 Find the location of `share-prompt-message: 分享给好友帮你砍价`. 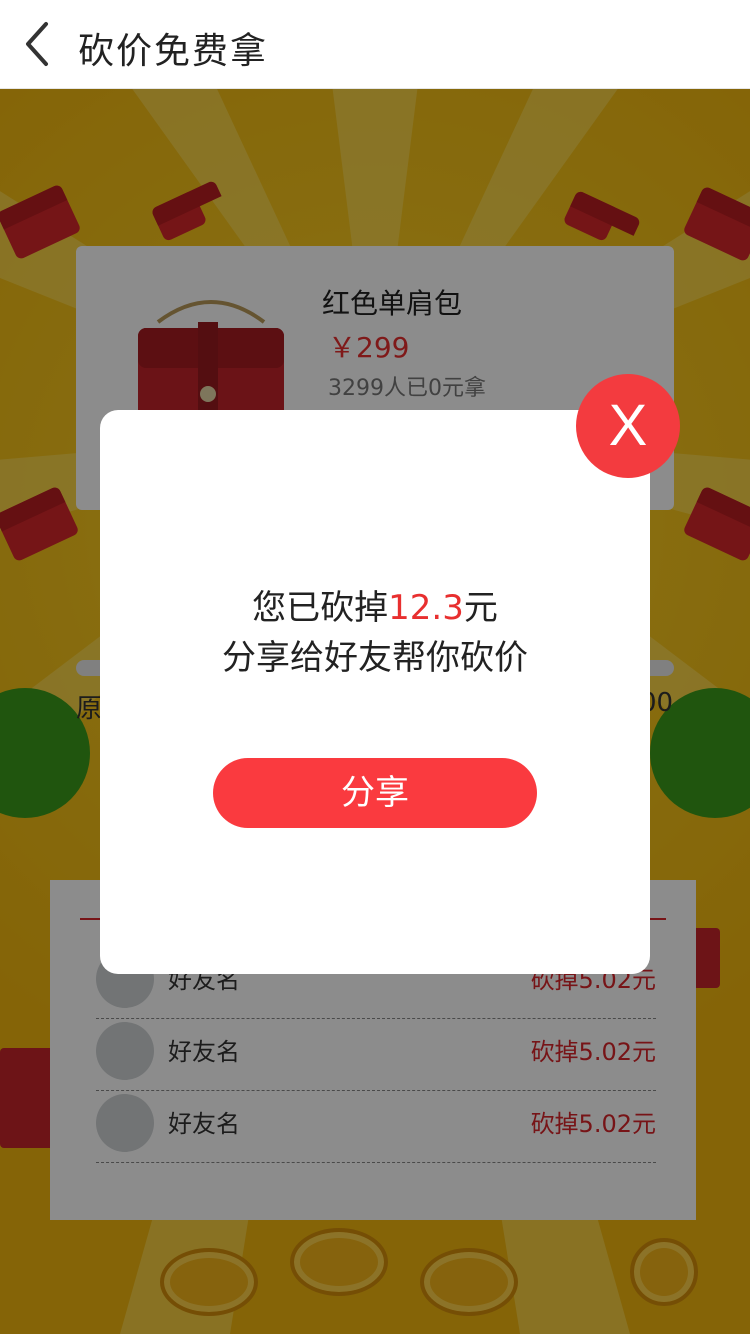

share-prompt-message: 分享给好友帮你砍价 is located at coordinates (375, 658).